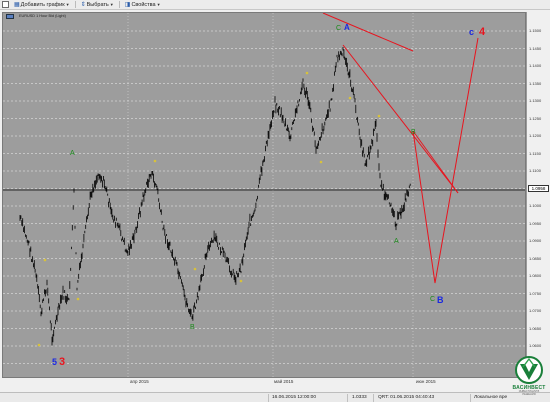 The image size is (550, 402). What do you see at coordinates (139, 381) in the screenshot?
I see `time-tick-april: апр 2015` at bounding box center [139, 381].